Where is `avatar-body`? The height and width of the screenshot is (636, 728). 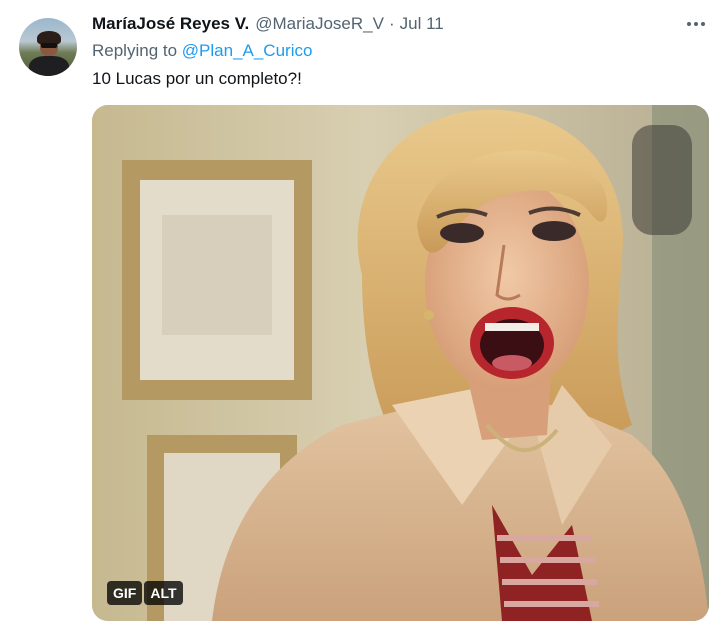 avatar-body is located at coordinates (49, 66).